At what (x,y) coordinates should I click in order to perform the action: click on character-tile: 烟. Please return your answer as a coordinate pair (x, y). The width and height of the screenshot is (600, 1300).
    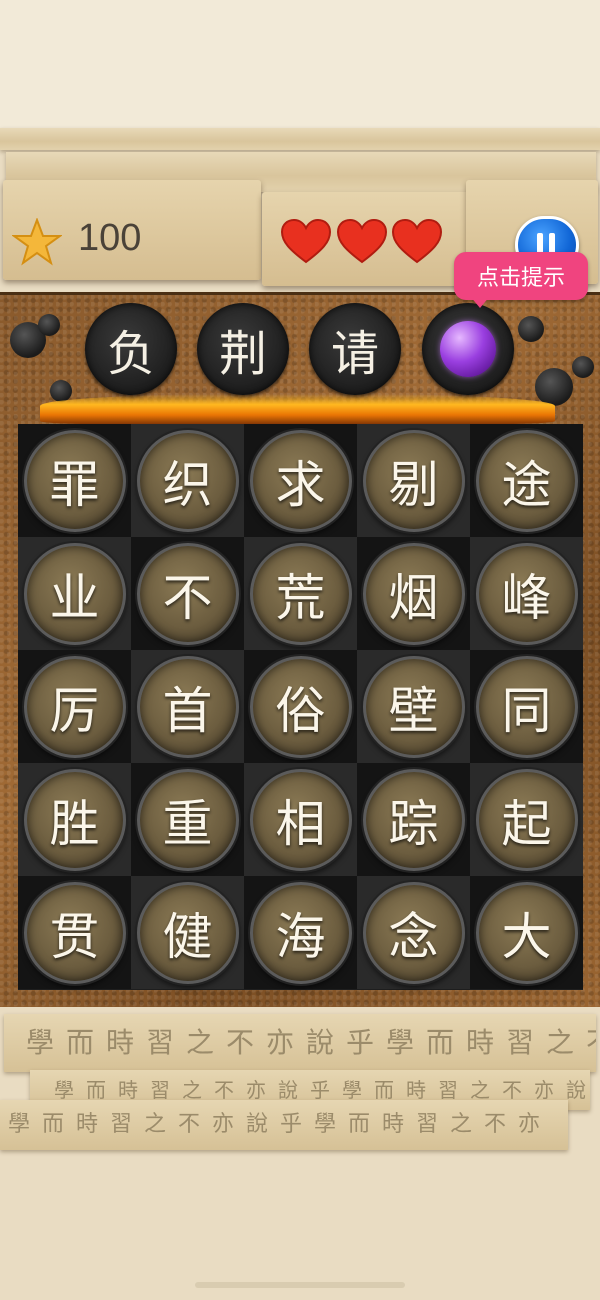
    Looking at the image, I should click on (413, 593).